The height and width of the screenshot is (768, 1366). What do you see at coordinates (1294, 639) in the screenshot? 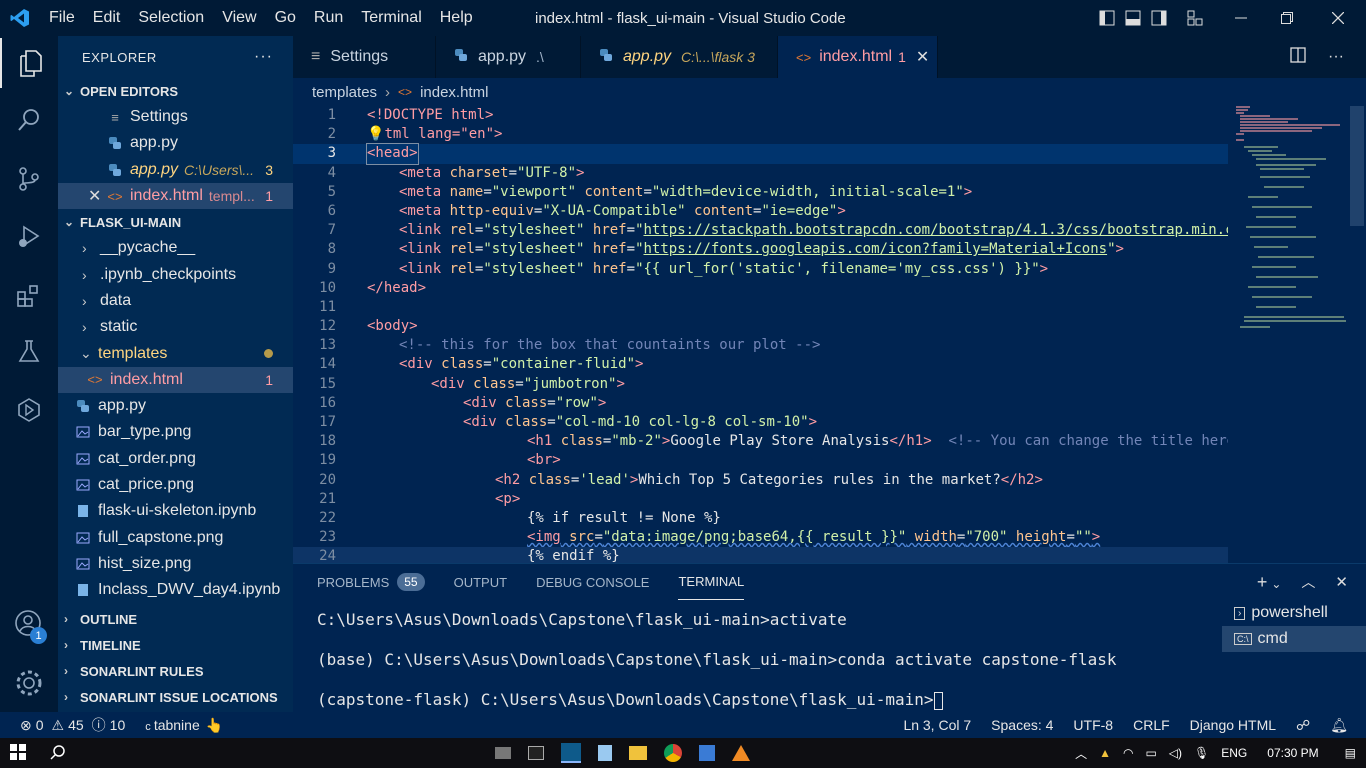
I see `terminal-cmd: C:\ cmd` at bounding box center [1294, 639].